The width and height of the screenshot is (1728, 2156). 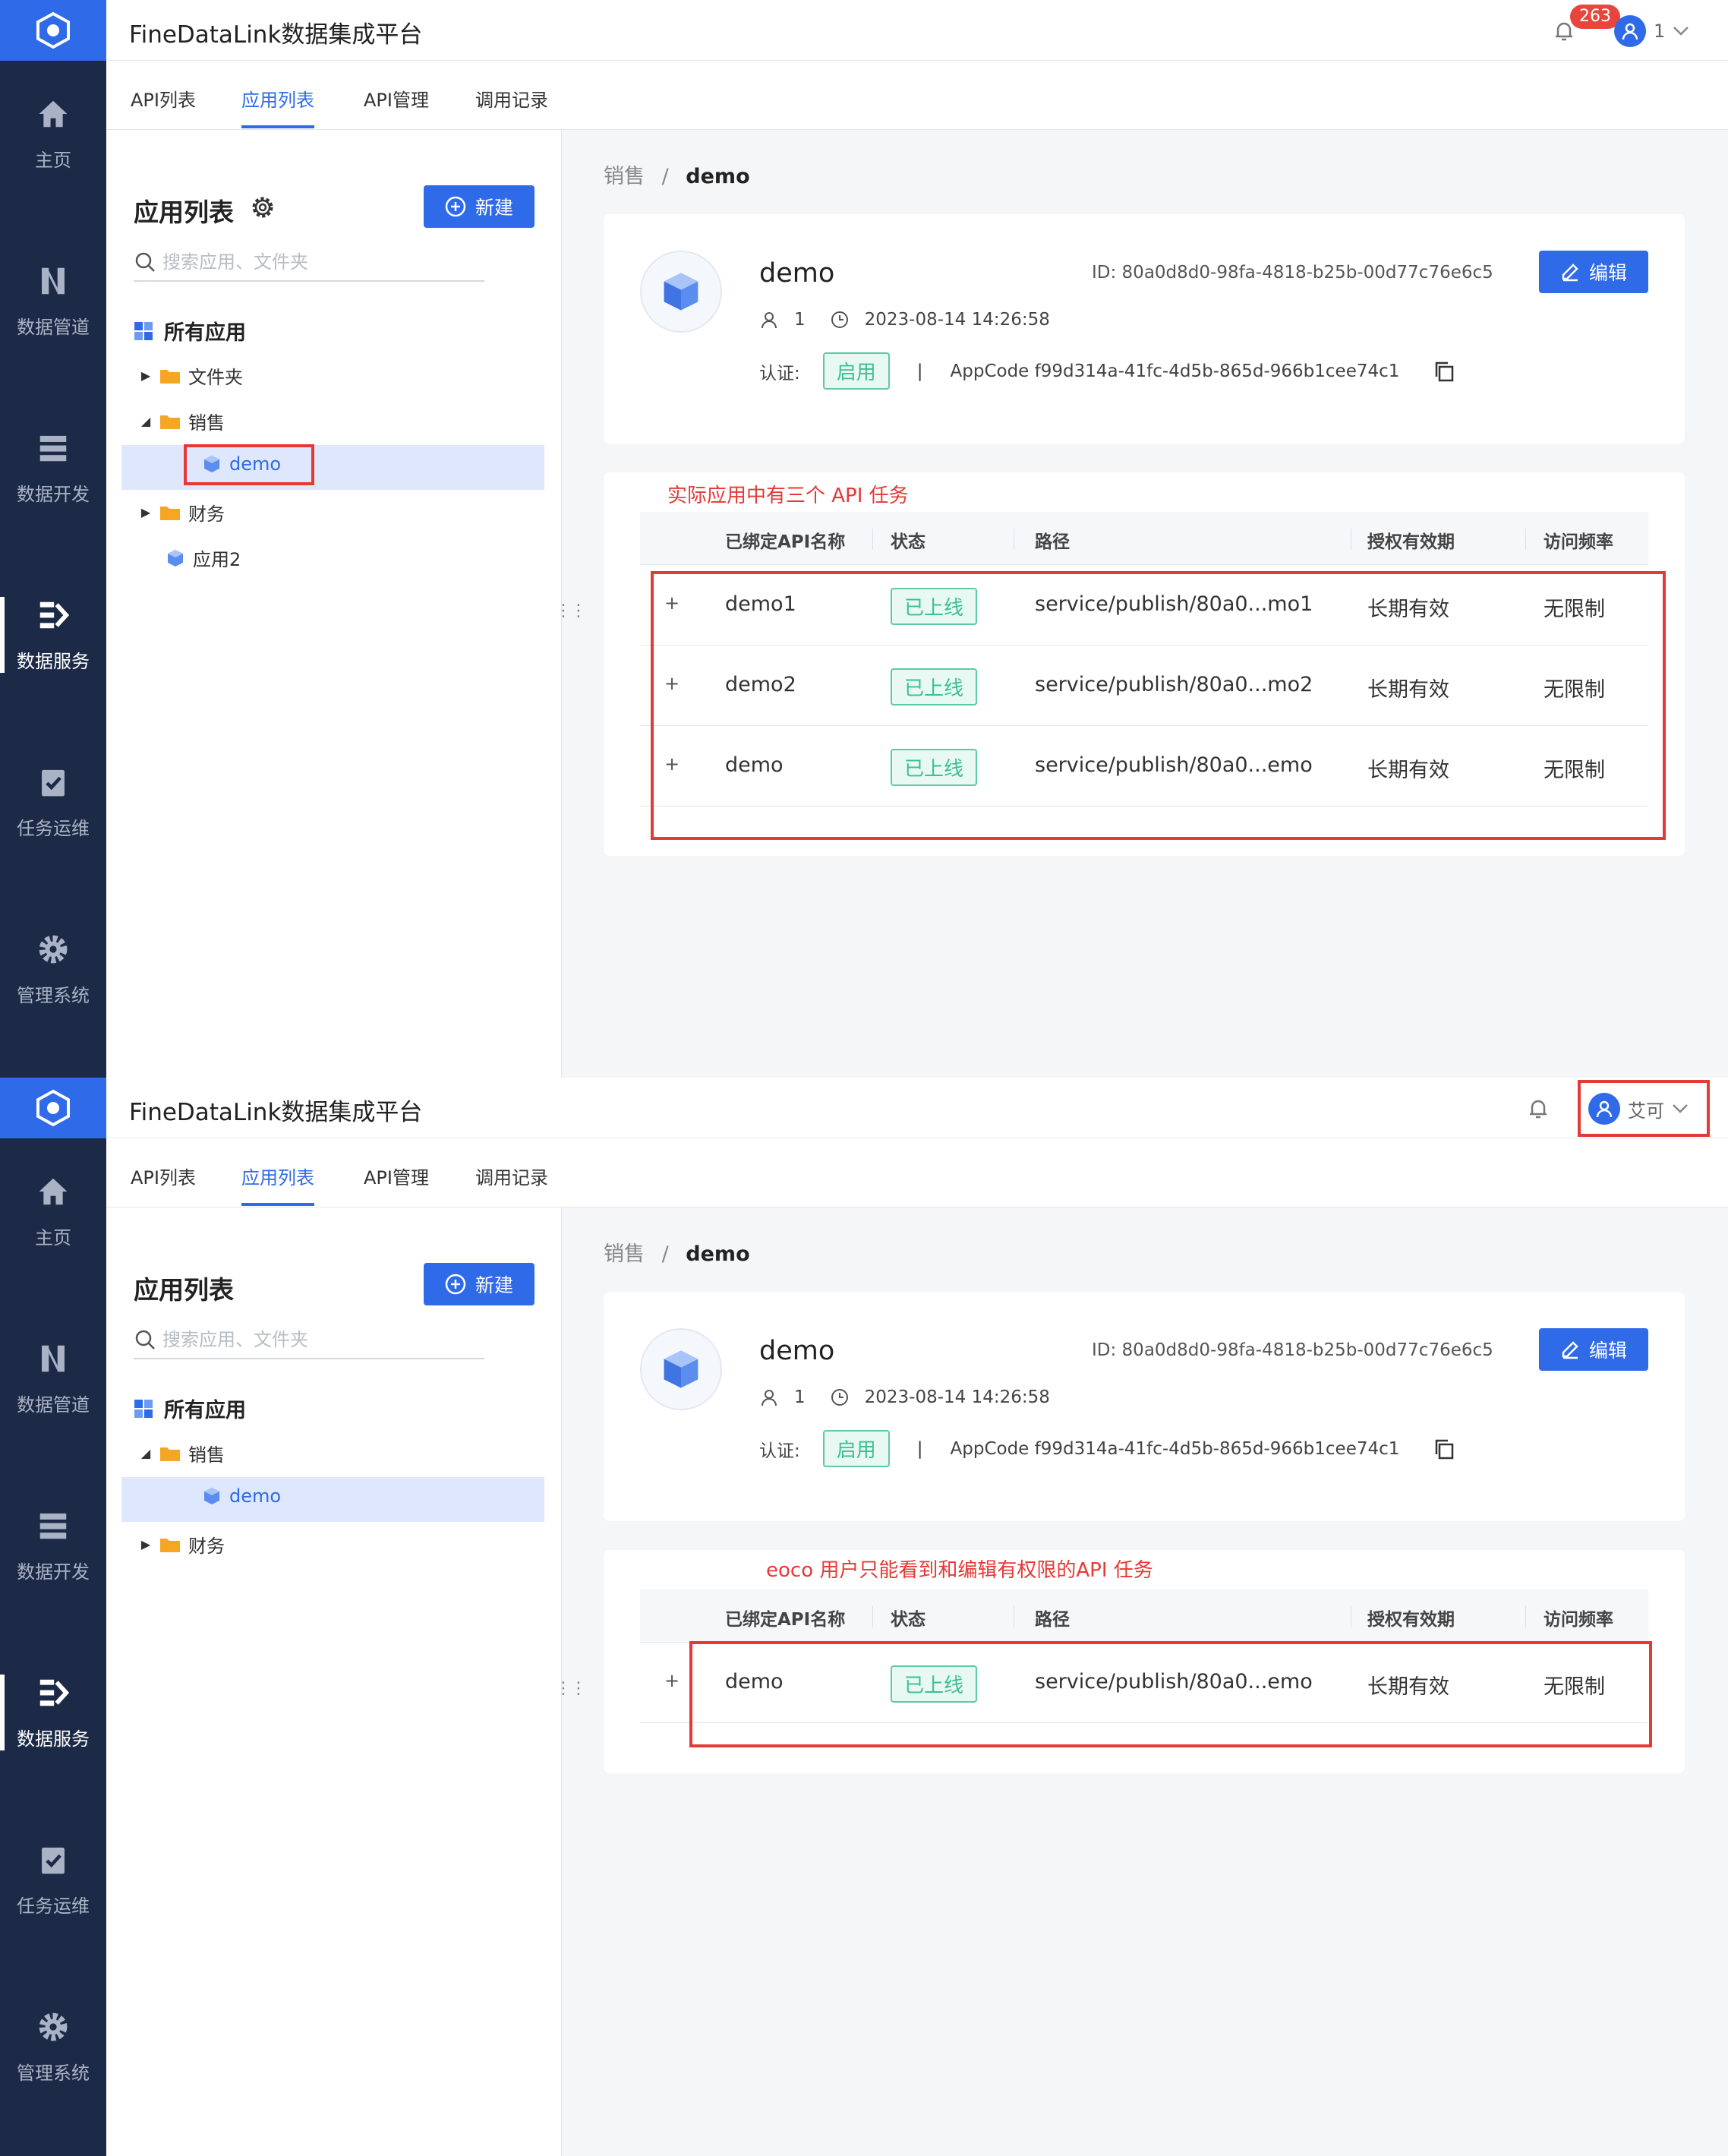 What do you see at coordinates (53, 539) in the screenshot?
I see `left-nav: 主页 数据管道 数据开发 数据服务 任务运维 管理系统` at bounding box center [53, 539].